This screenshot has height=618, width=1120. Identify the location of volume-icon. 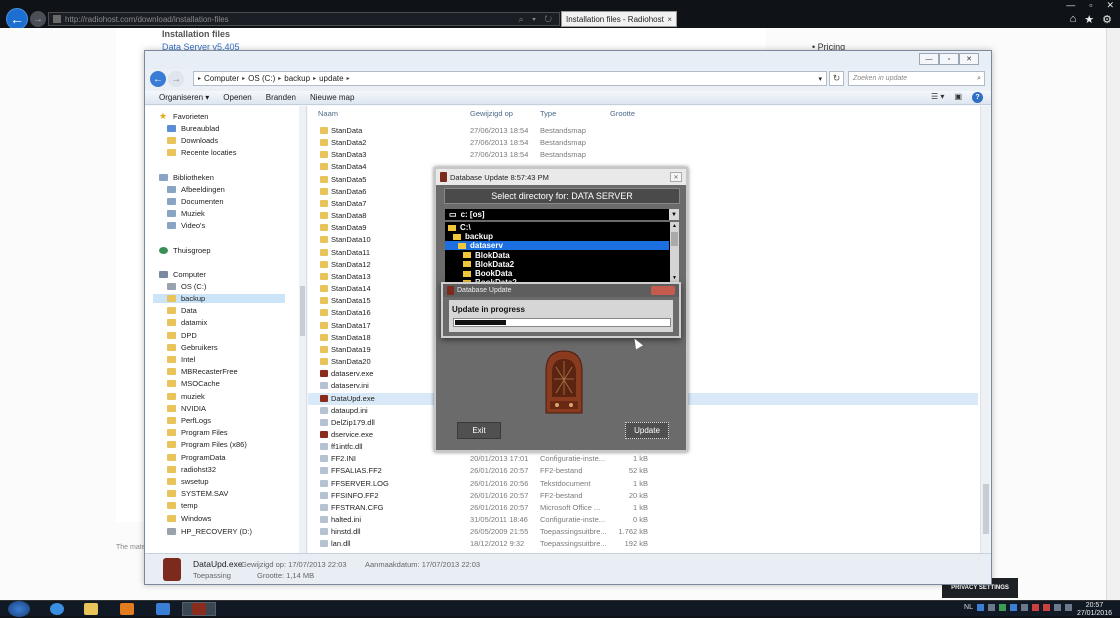
(1068, 607).